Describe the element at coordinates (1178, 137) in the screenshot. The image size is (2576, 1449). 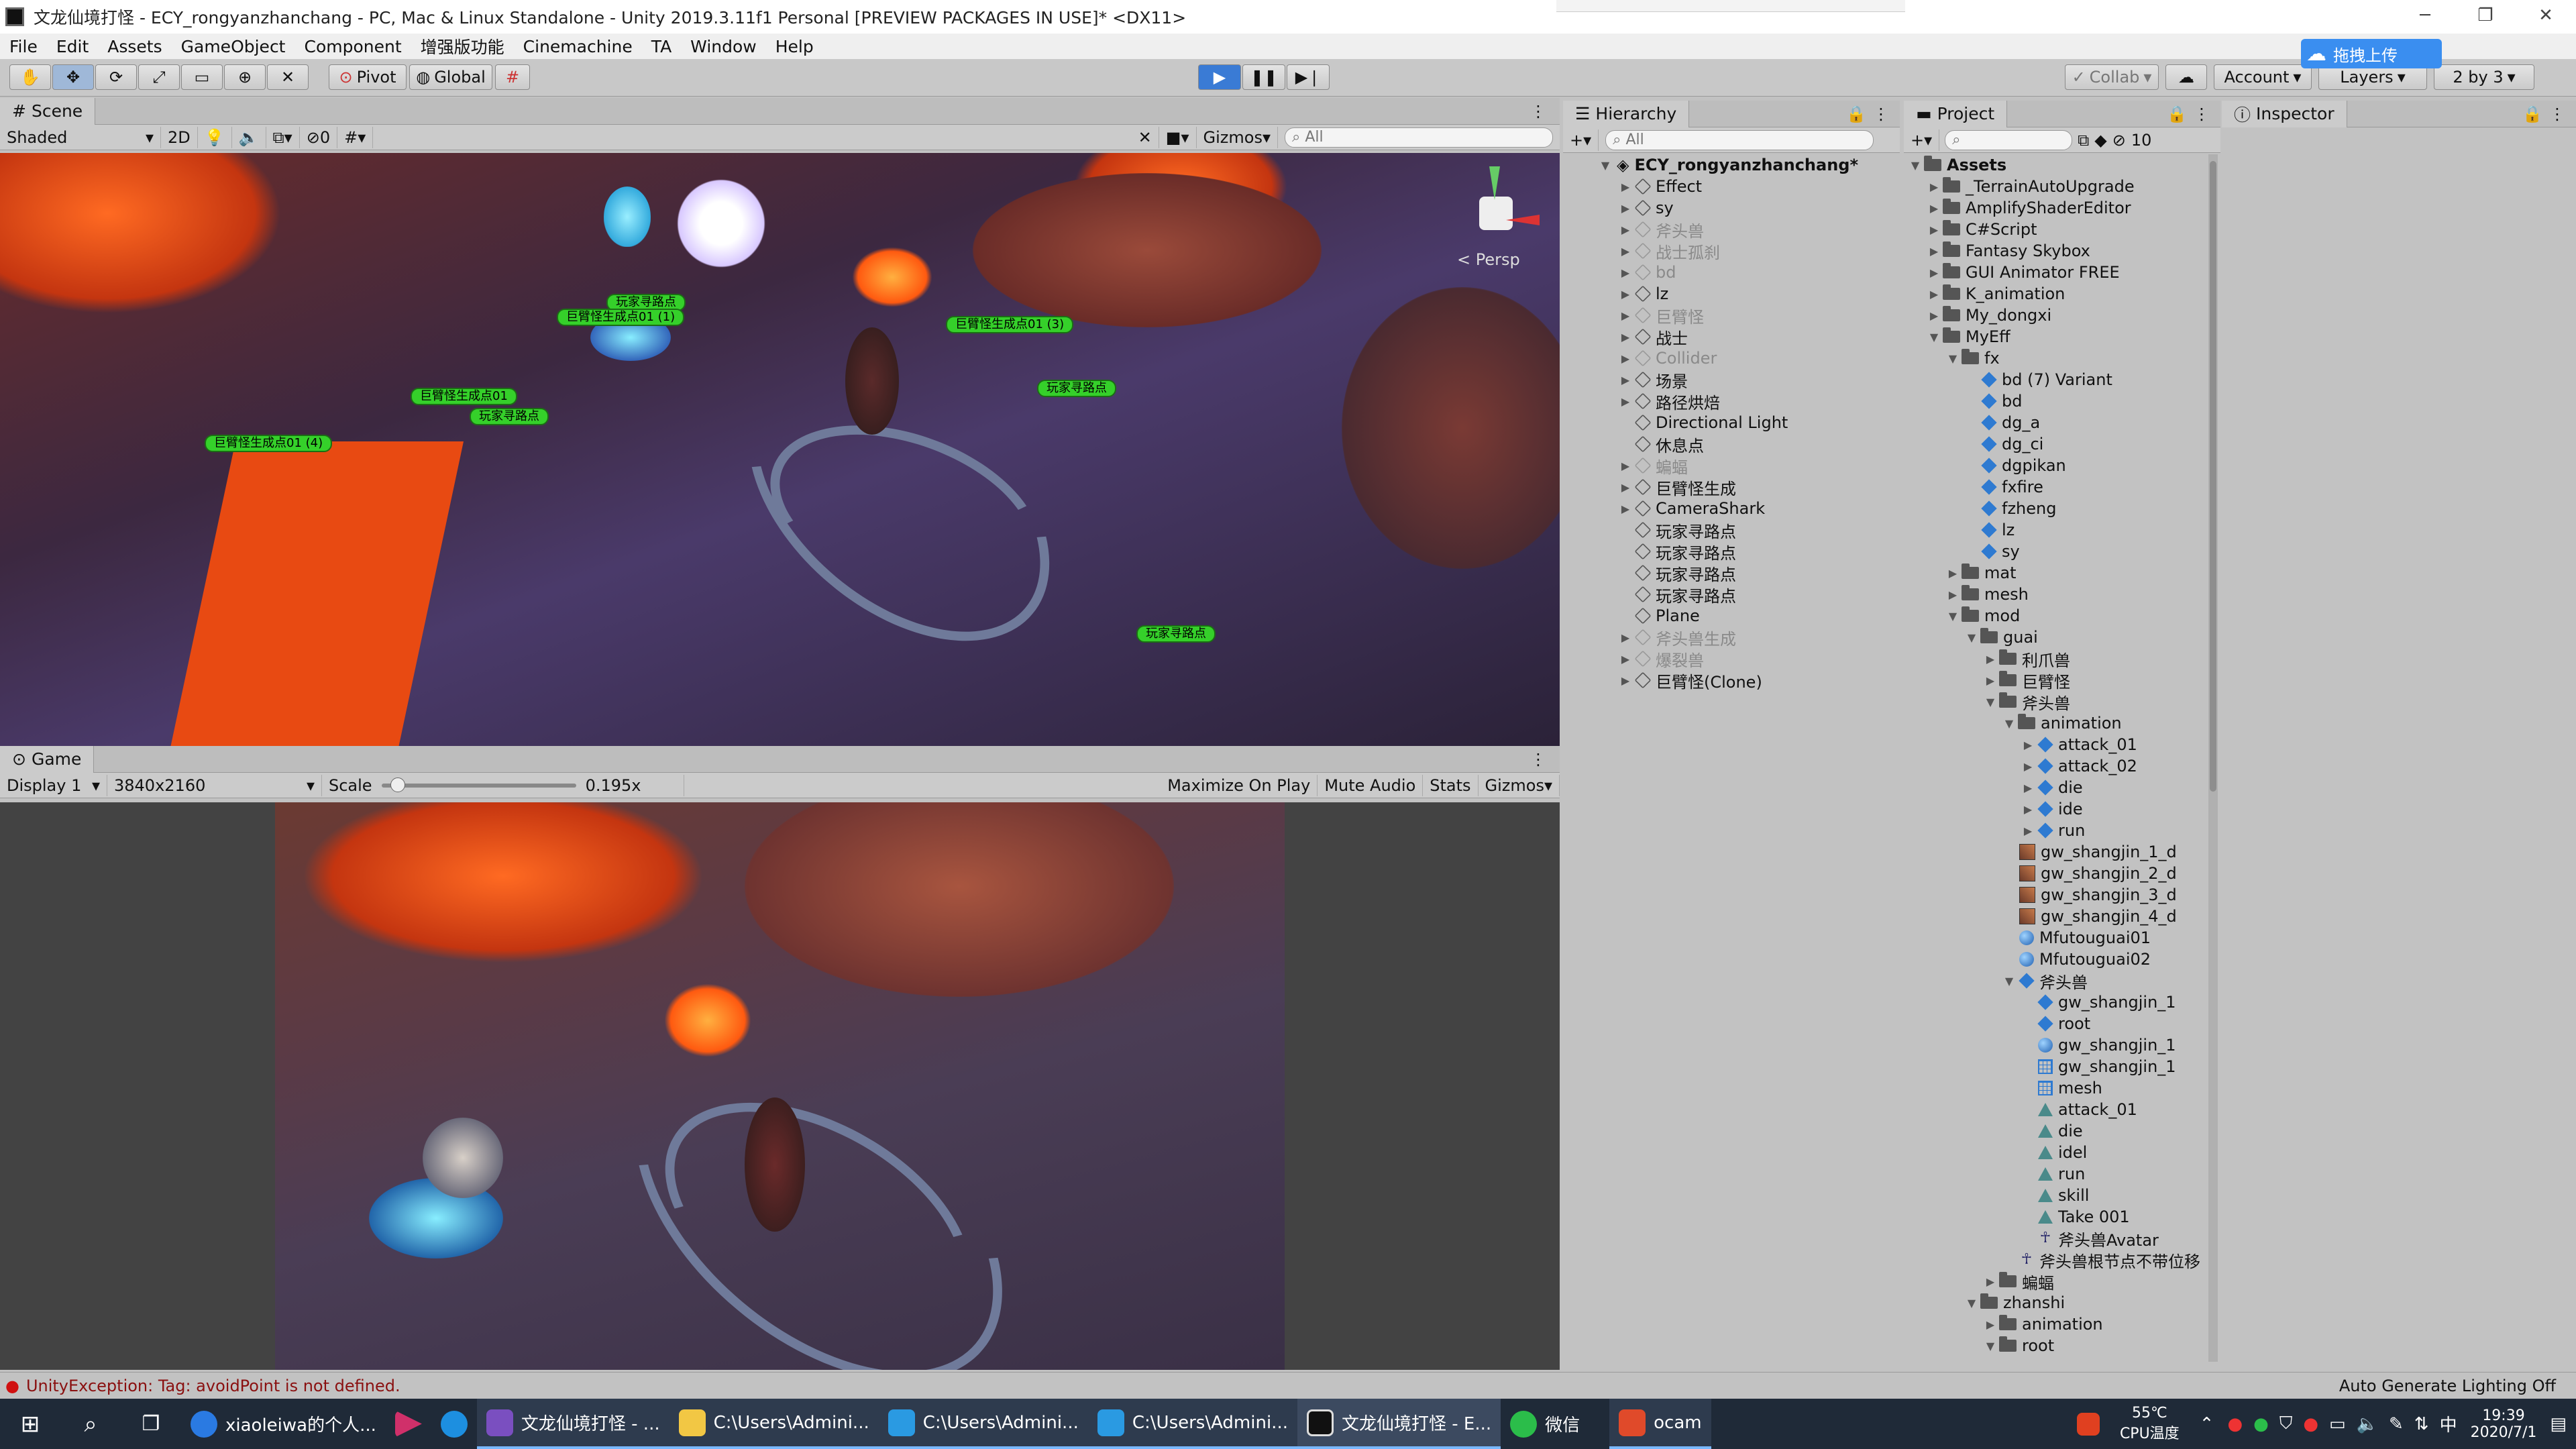
I see `camera-dropdown: ■▾` at that location.